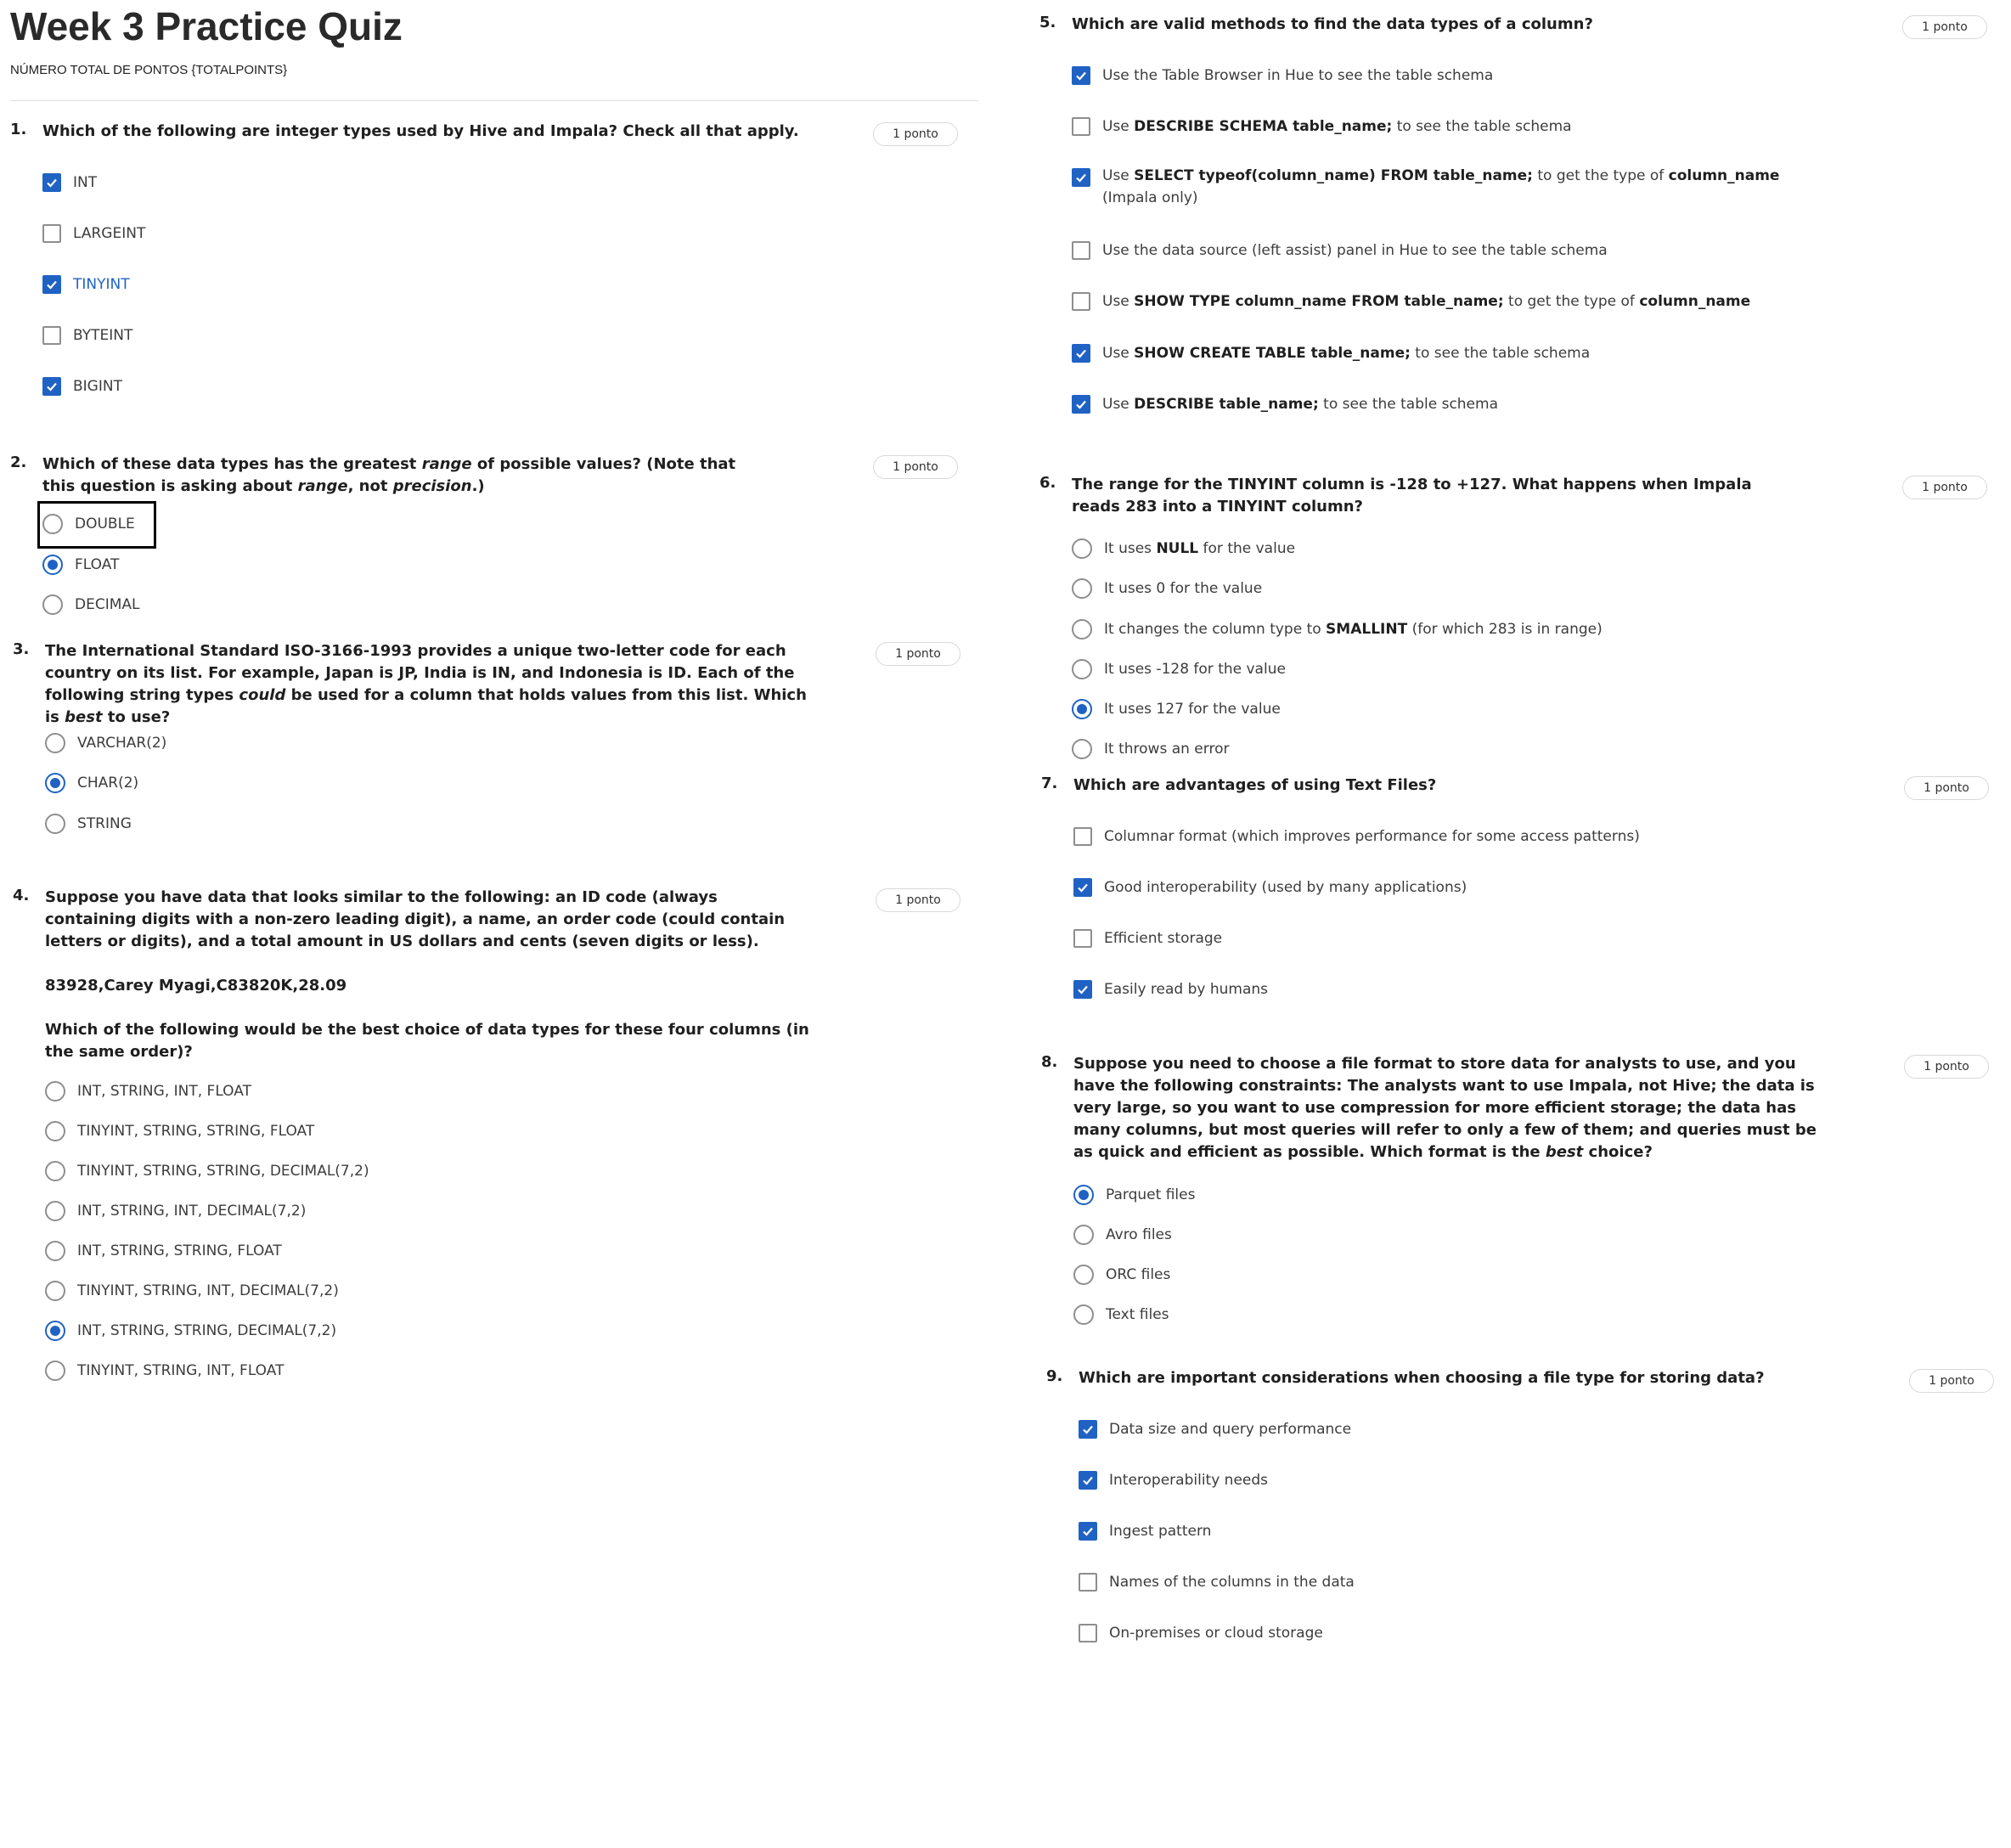 Image resolution: width=2011 pixels, height=1848 pixels. I want to click on option-int: INT, so click(69, 182).